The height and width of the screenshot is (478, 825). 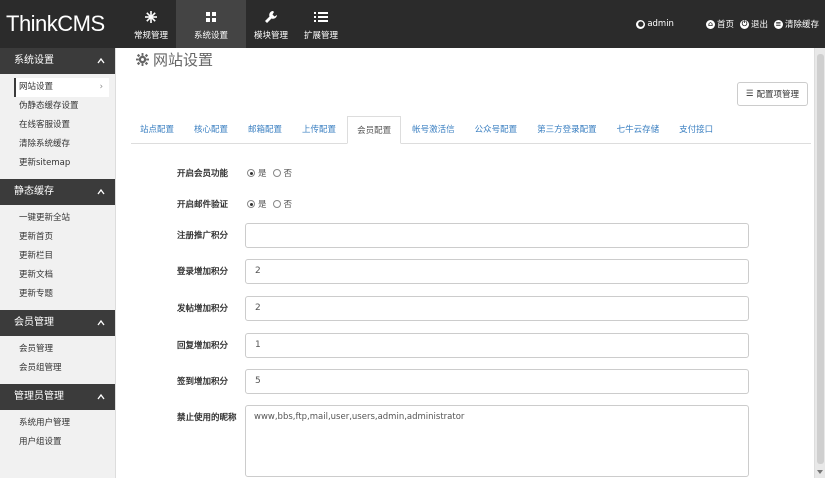 I want to click on sidebar-item-rewrite-cache: 伪静态缓存设置, so click(x=57, y=106).